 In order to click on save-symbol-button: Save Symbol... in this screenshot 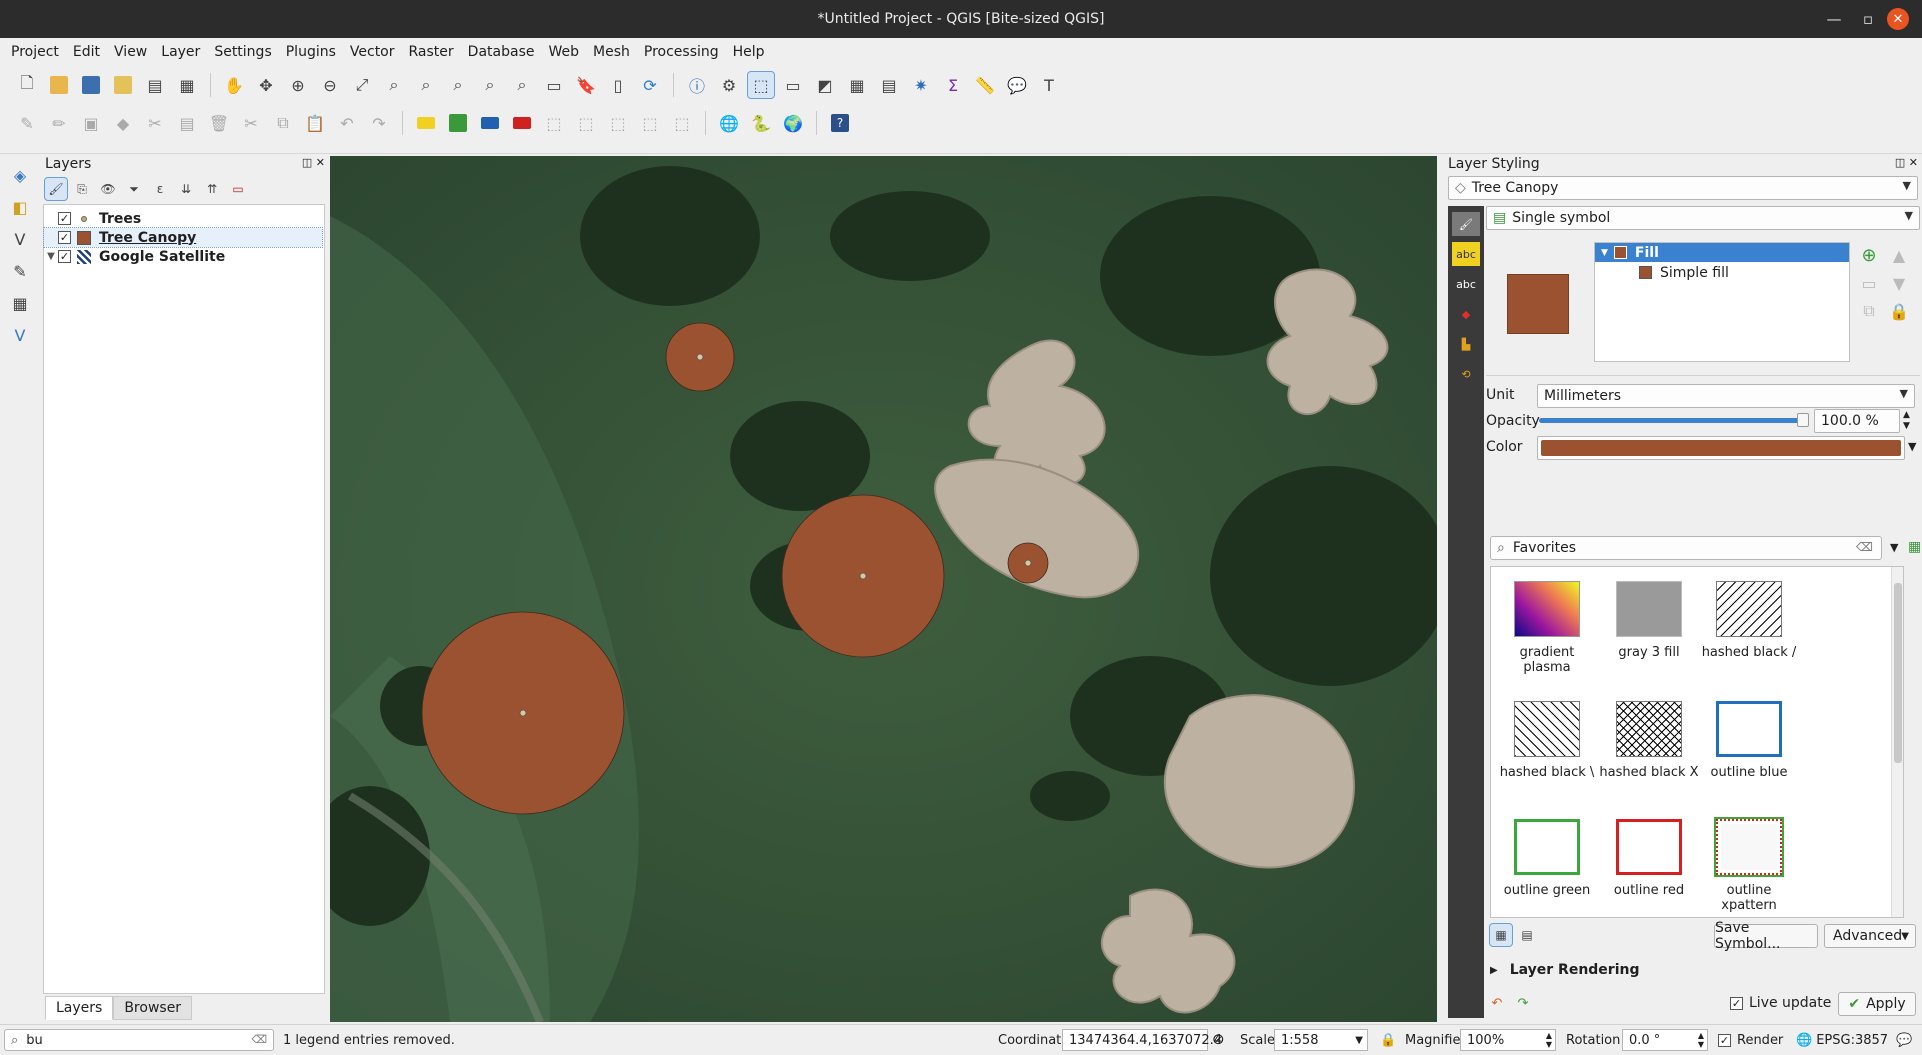, I will do `click(1766, 936)`.